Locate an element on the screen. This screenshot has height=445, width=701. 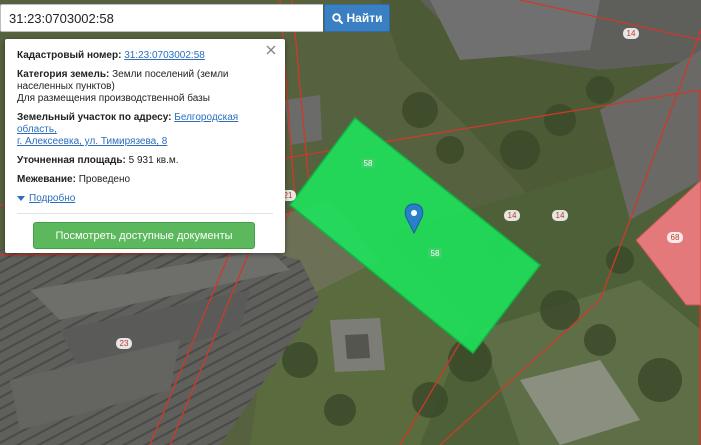
search-button: Найти is located at coordinates (357, 18).